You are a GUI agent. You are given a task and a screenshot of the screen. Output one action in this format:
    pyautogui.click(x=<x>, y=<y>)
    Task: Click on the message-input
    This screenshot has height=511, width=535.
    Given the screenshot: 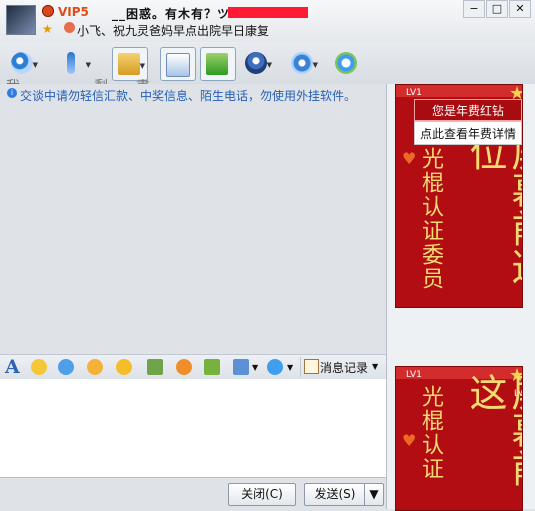 What is the action you would take?
    pyautogui.click(x=193, y=428)
    